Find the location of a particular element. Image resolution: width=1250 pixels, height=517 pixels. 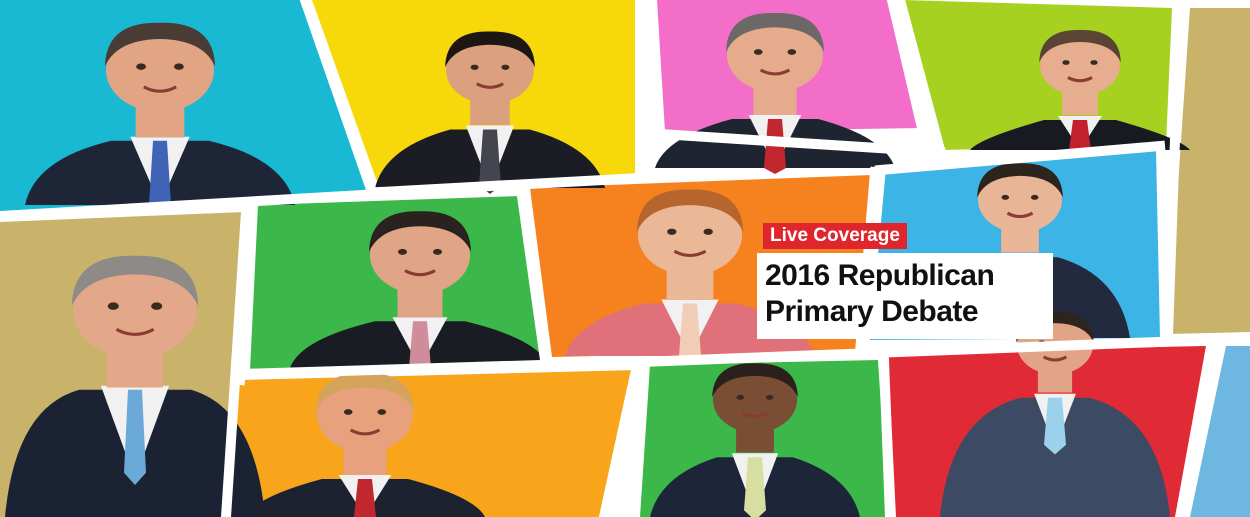

debate-title-line-1: 2016 Republican is located at coordinates (880, 275).